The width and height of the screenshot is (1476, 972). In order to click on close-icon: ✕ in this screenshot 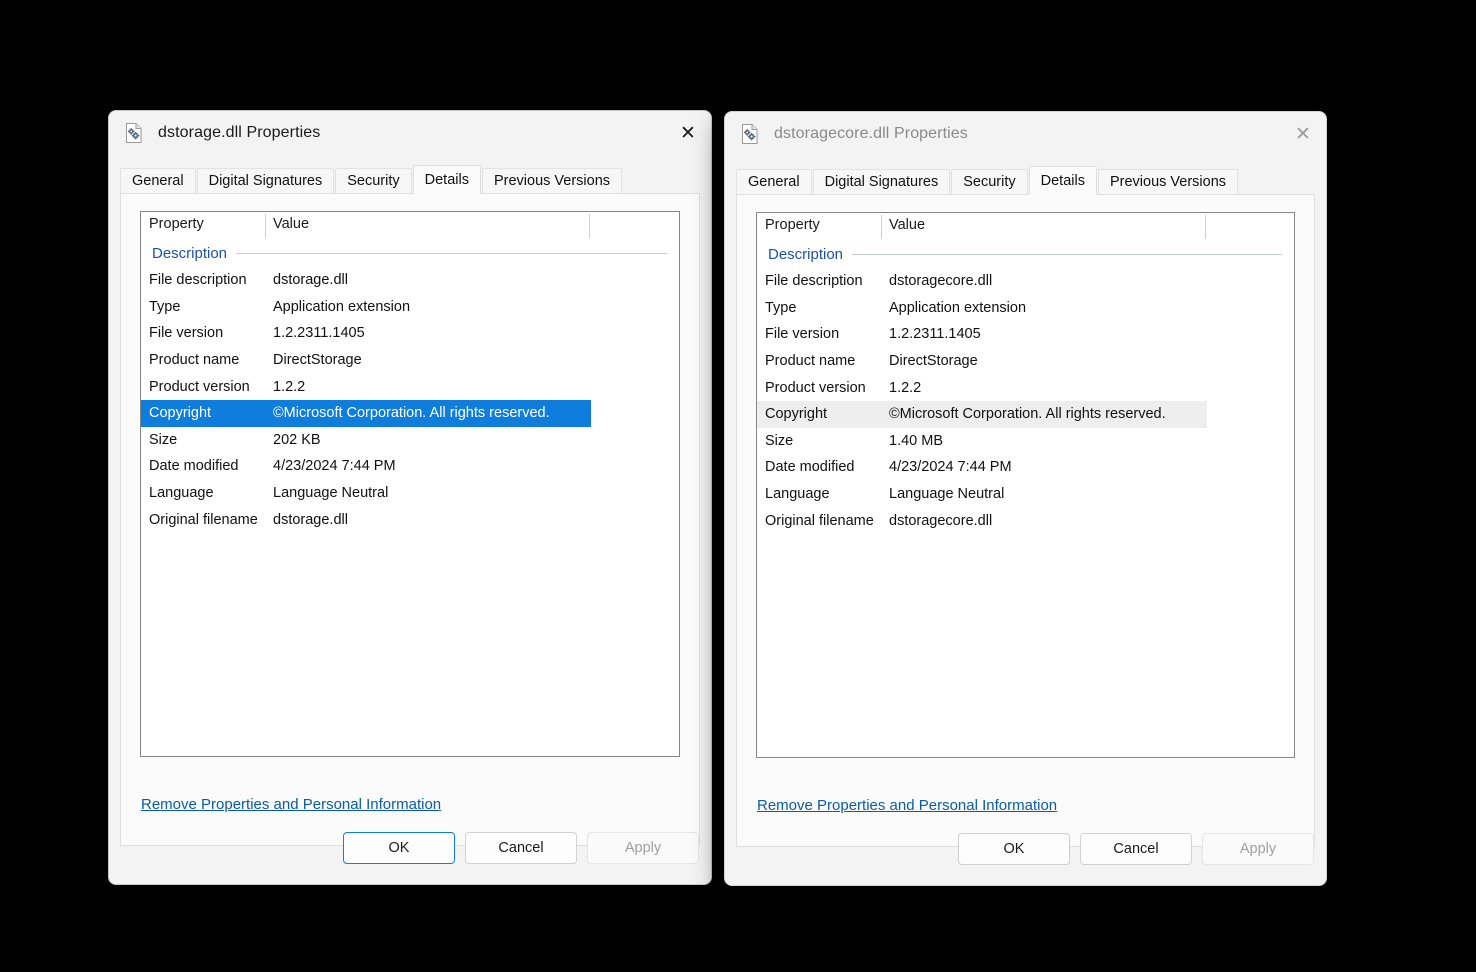, I will do `click(1303, 133)`.